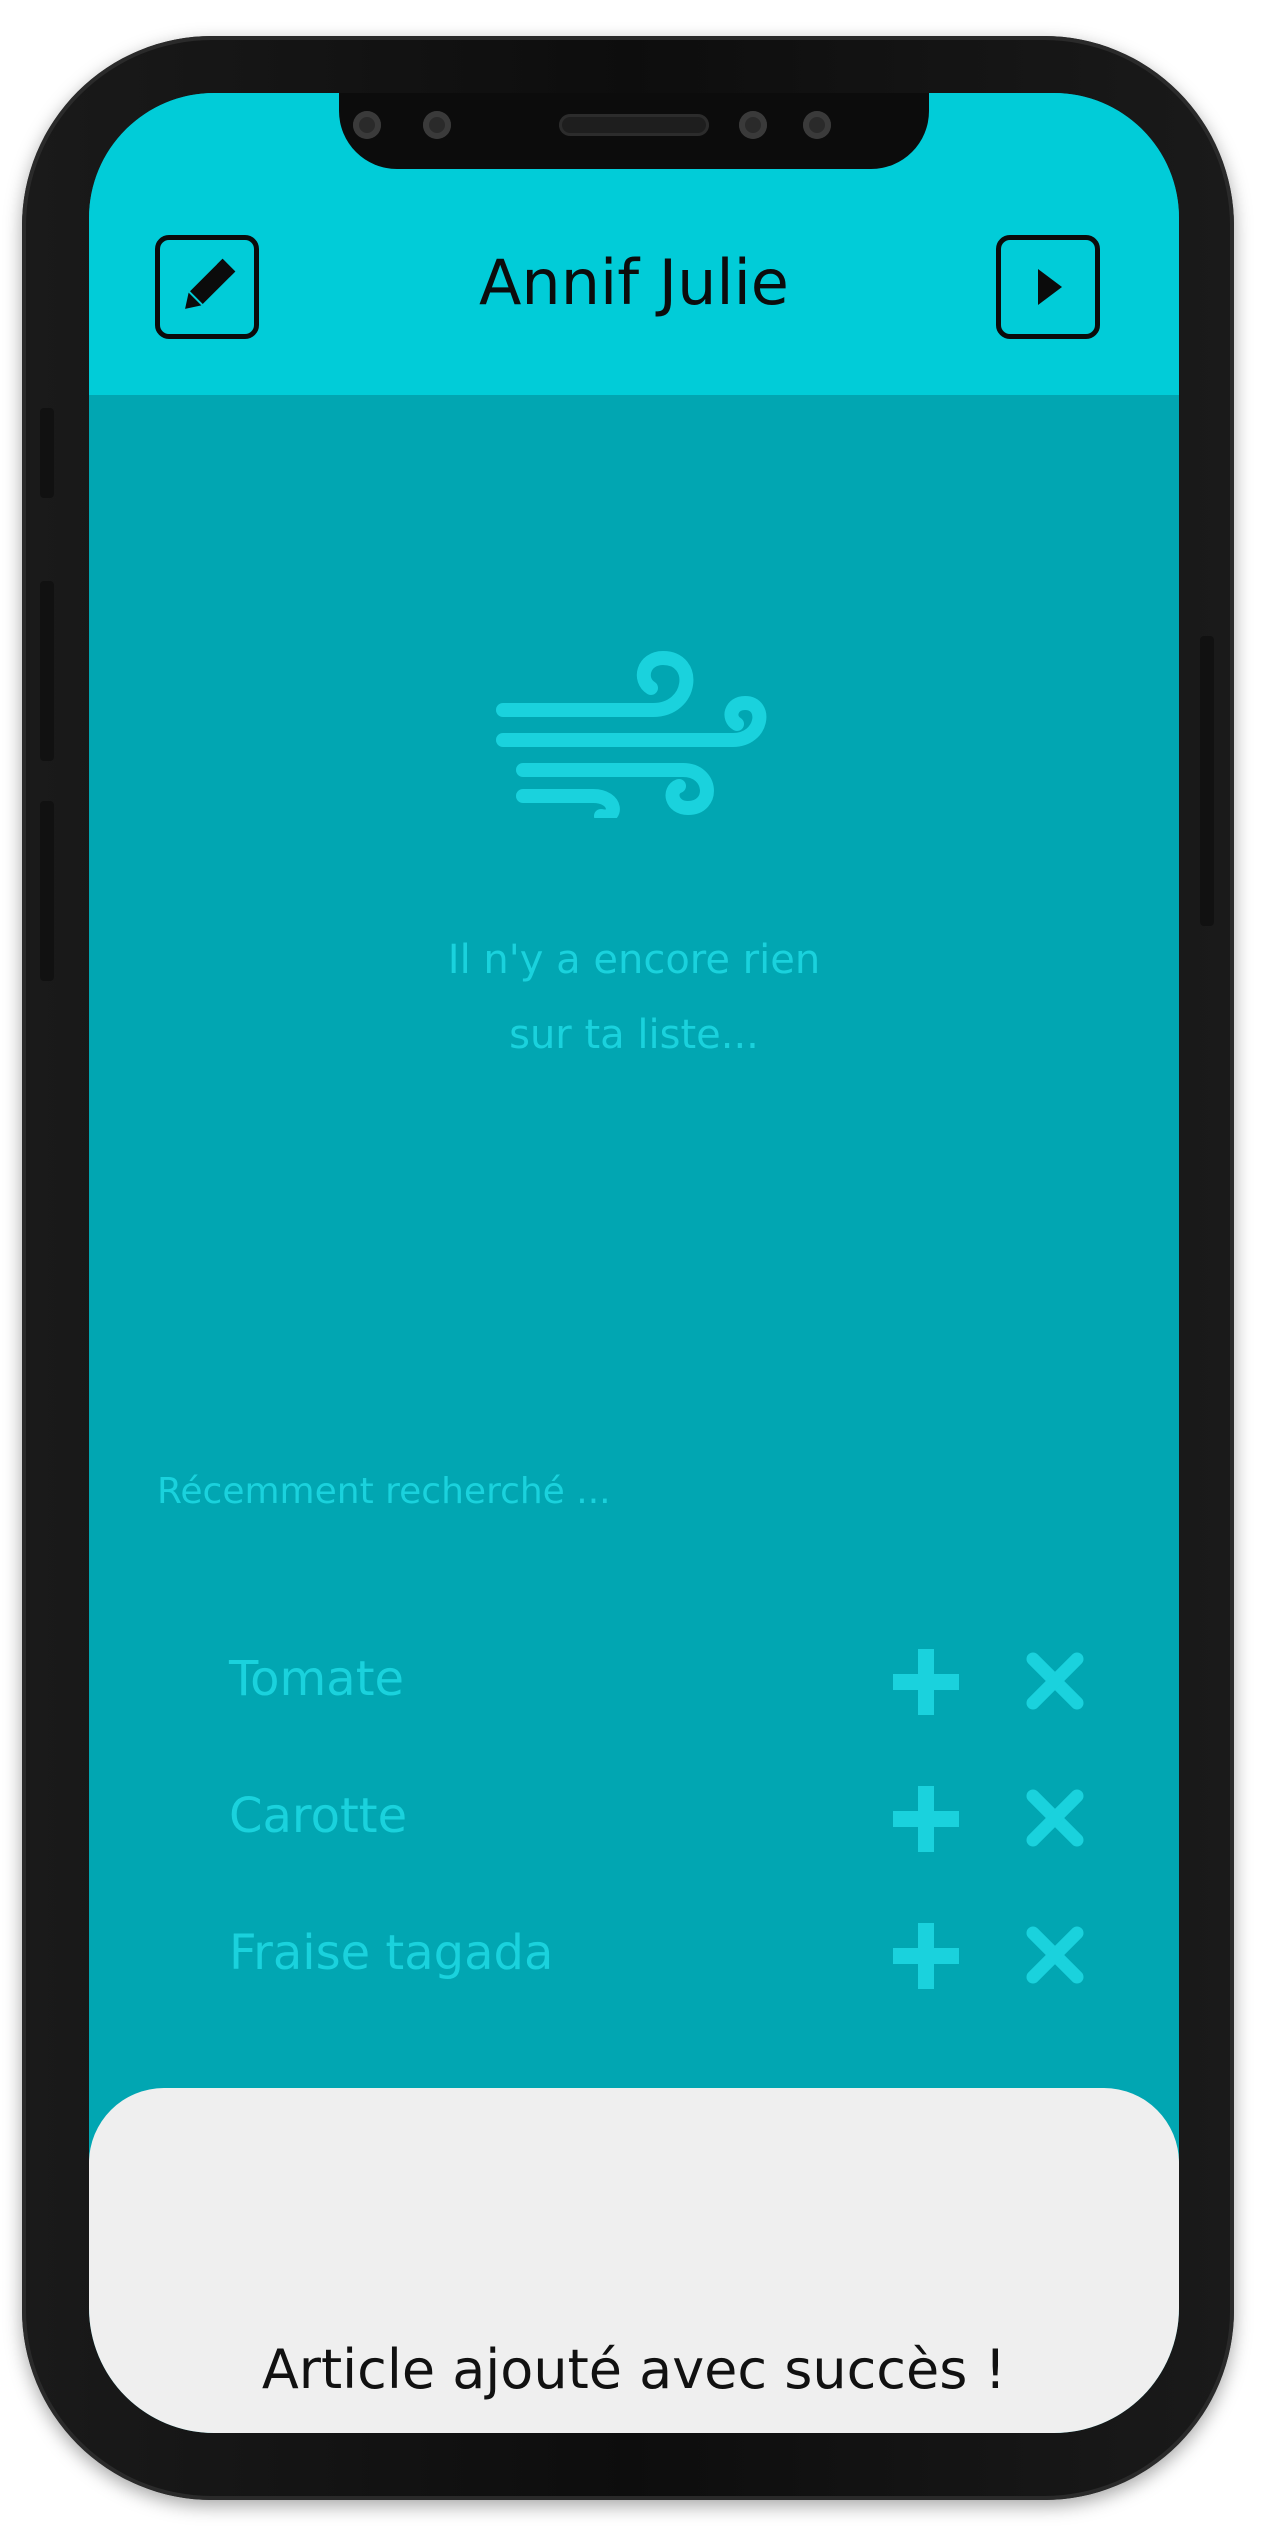 The width and height of the screenshot is (1268, 2540). What do you see at coordinates (634, 125) in the screenshot?
I see `earpiece-speaker` at bounding box center [634, 125].